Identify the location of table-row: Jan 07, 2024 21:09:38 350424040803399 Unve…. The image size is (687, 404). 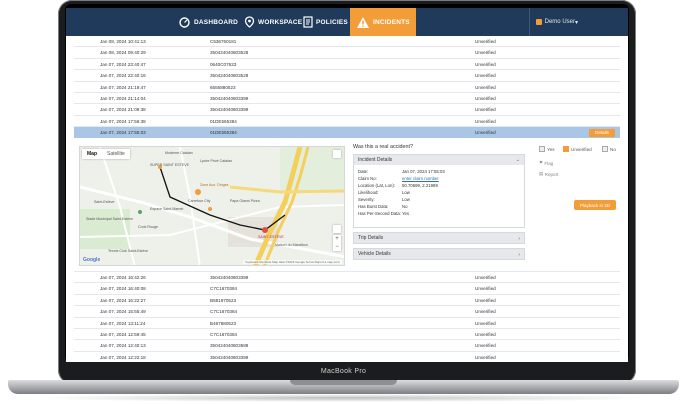
(347, 110).